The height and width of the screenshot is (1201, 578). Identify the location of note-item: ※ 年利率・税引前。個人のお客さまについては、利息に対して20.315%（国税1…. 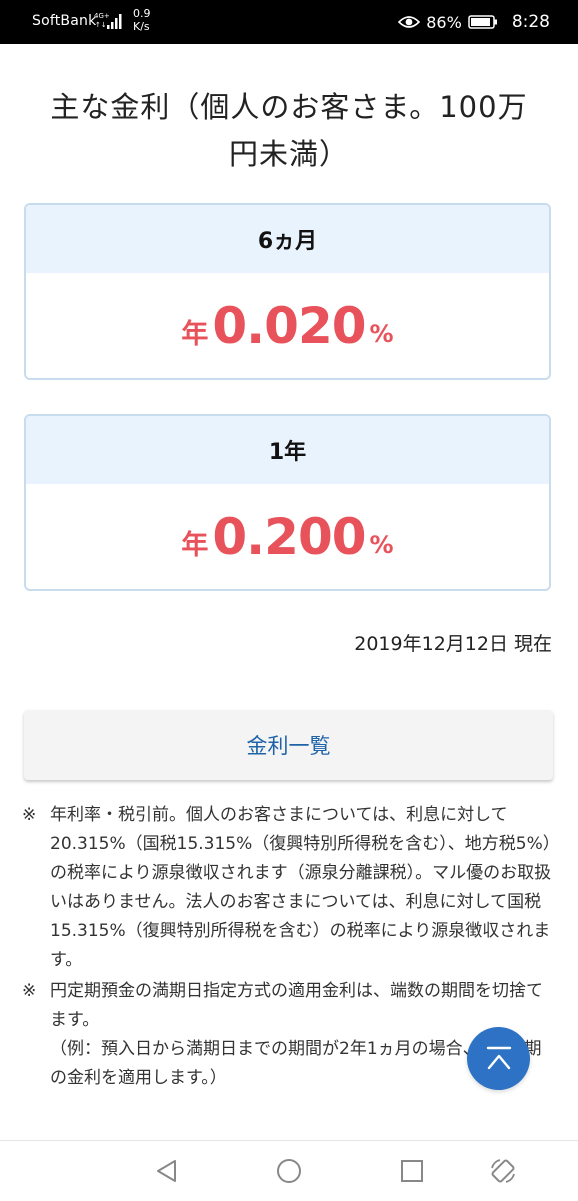
(290, 888).